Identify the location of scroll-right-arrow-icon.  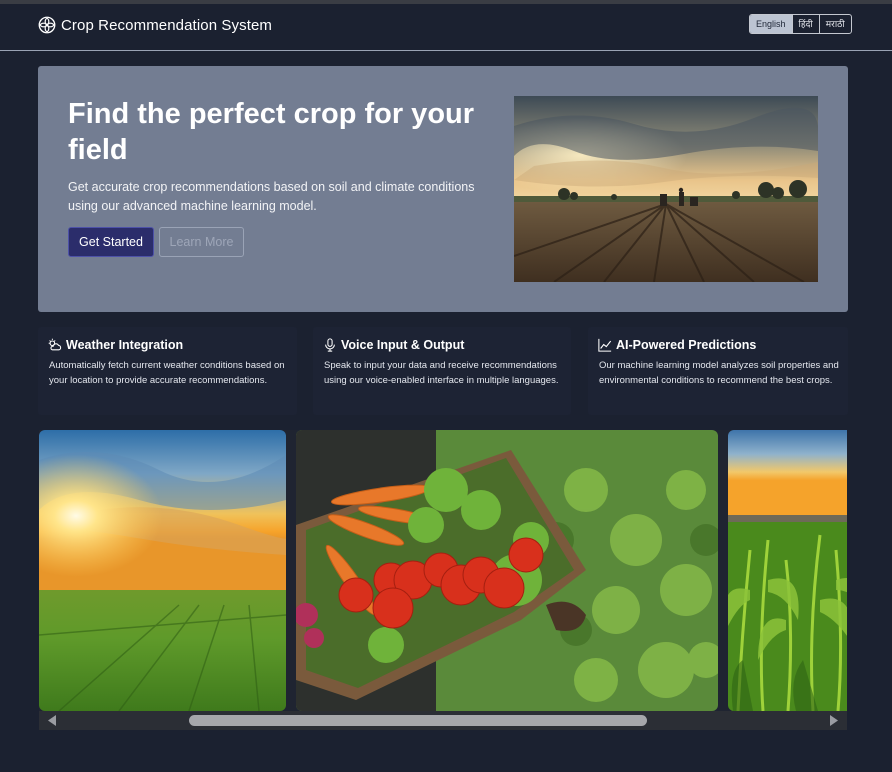
(834, 720).